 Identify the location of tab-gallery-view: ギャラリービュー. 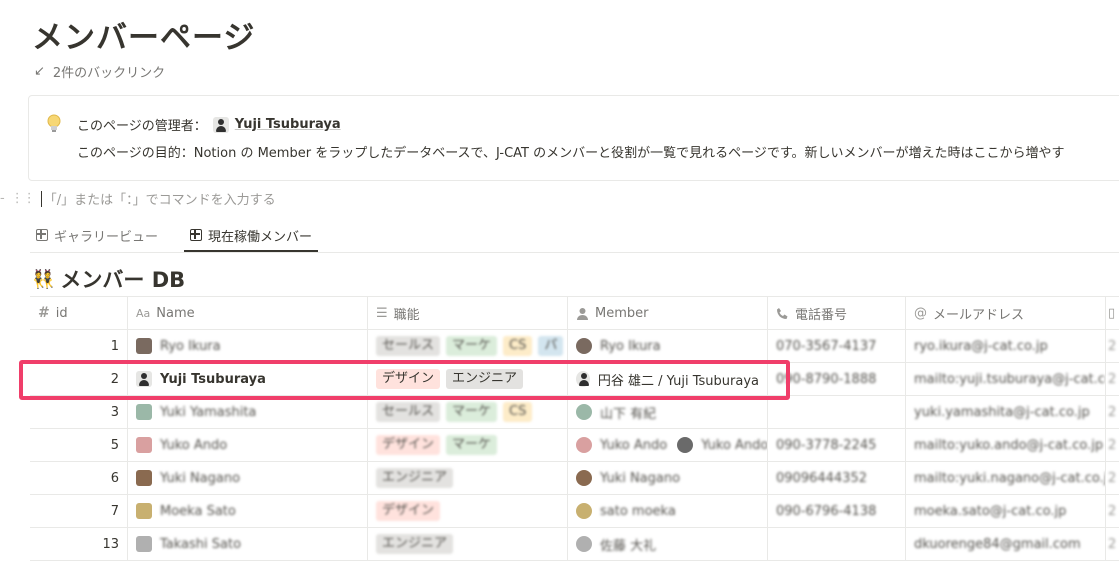
(97, 235).